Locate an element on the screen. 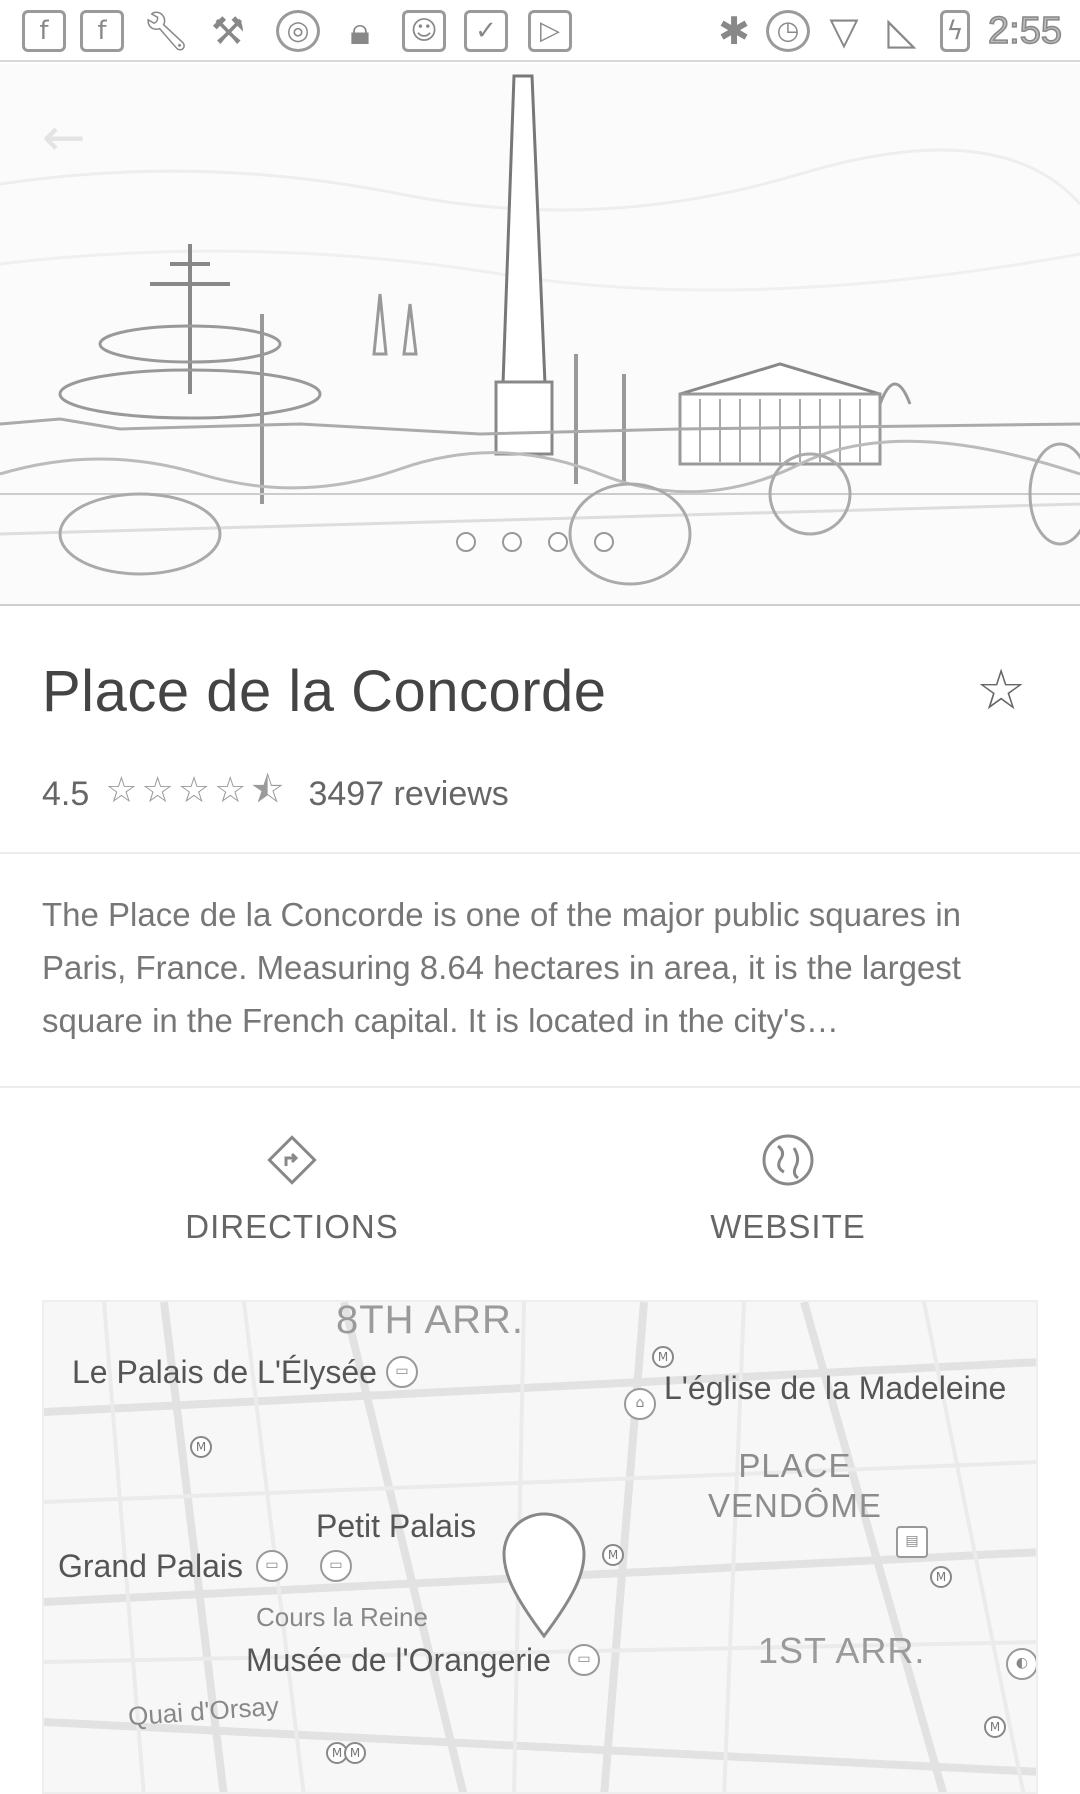 The width and height of the screenshot is (1080, 1794). directions-icon is located at coordinates (292, 1160).